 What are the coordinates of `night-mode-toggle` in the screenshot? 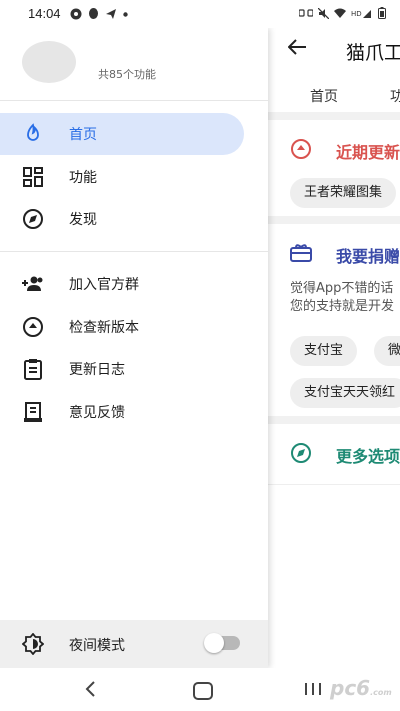 It's located at (222, 643).